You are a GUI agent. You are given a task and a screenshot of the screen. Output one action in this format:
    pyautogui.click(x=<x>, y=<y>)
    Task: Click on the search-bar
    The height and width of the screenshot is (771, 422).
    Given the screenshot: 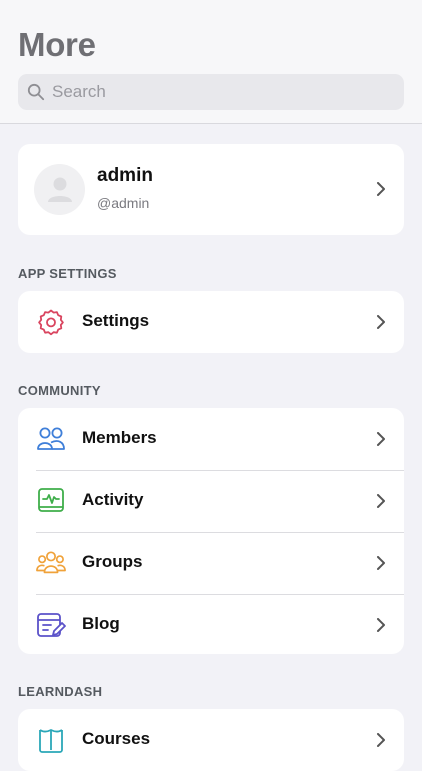 What is the action you would take?
    pyautogui.click(x=211, y=92)
    